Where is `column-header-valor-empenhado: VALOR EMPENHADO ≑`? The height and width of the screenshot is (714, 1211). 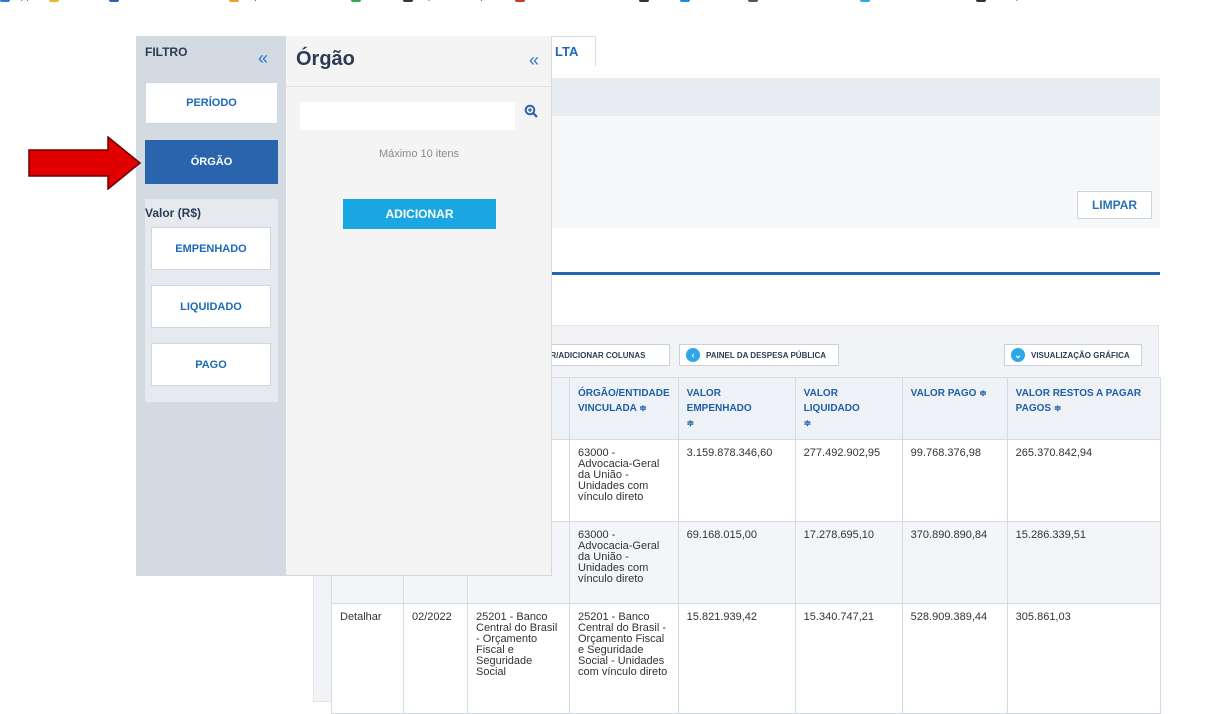 column-header-valor-empenhado: VALOR EMPENHADO ≑ is located at coordinates (736, 408).